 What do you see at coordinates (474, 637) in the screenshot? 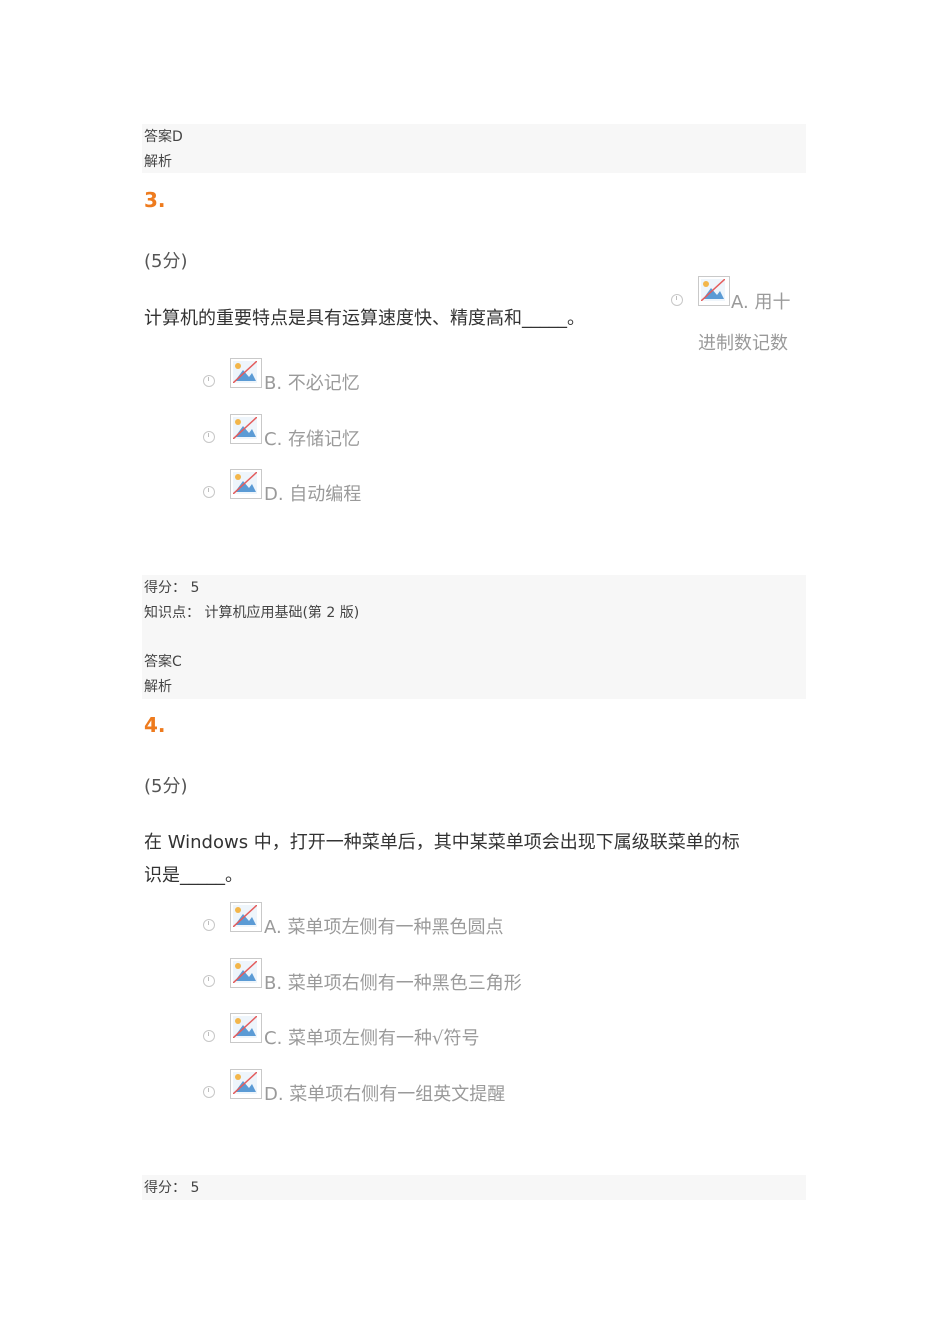
I see `q3-score-panel` at bounding box center [474, 637].